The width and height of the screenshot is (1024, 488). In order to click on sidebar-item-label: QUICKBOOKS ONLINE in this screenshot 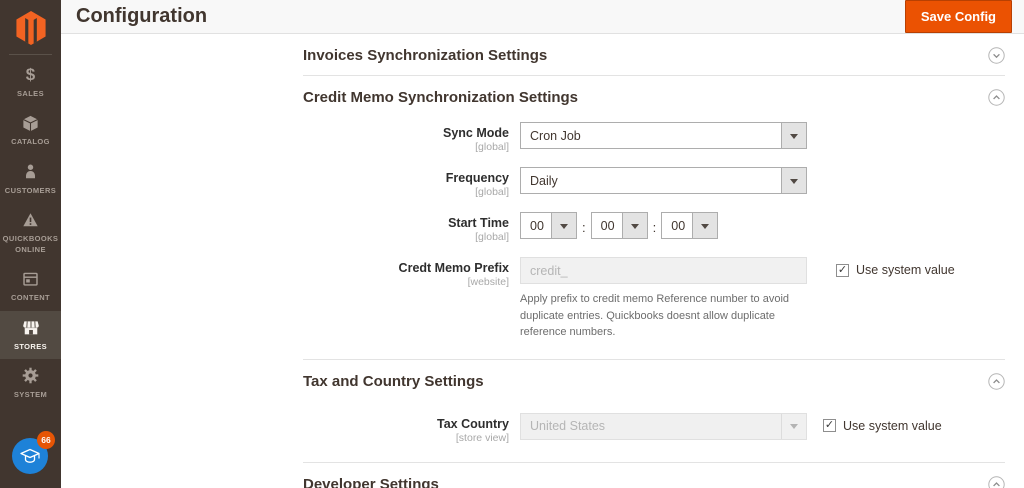, I will do `click(30, 243)`.